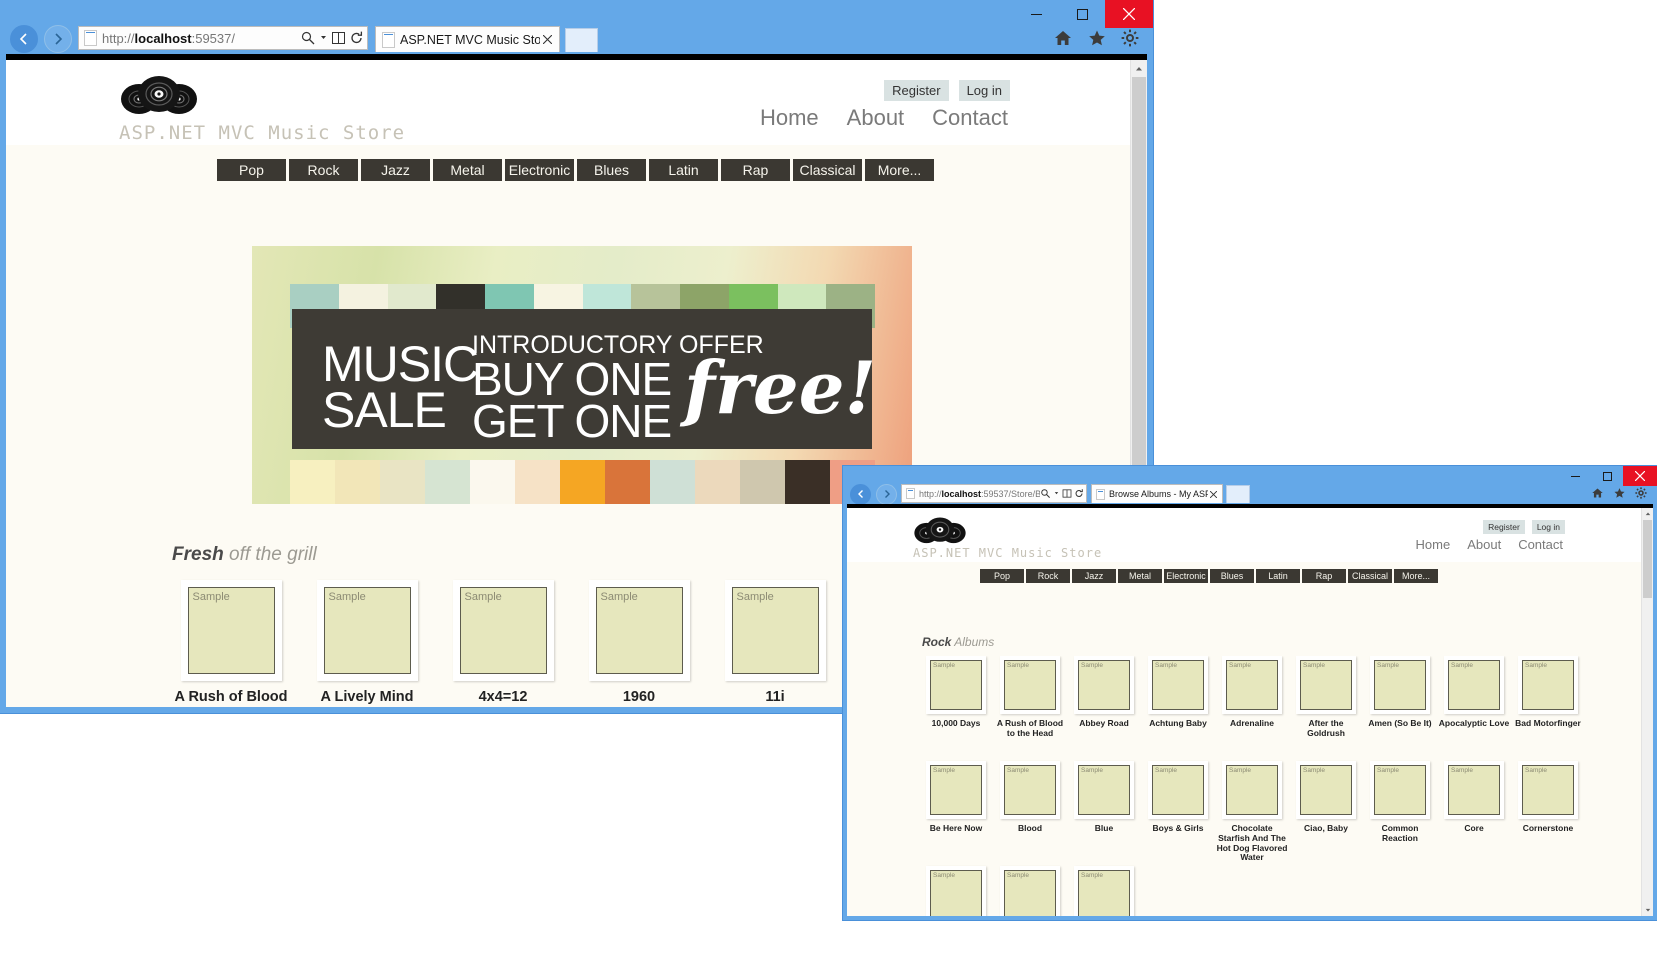 This screenshot has width=1657, height=972. I want to click on address-bar-icons, so click(332, 38).